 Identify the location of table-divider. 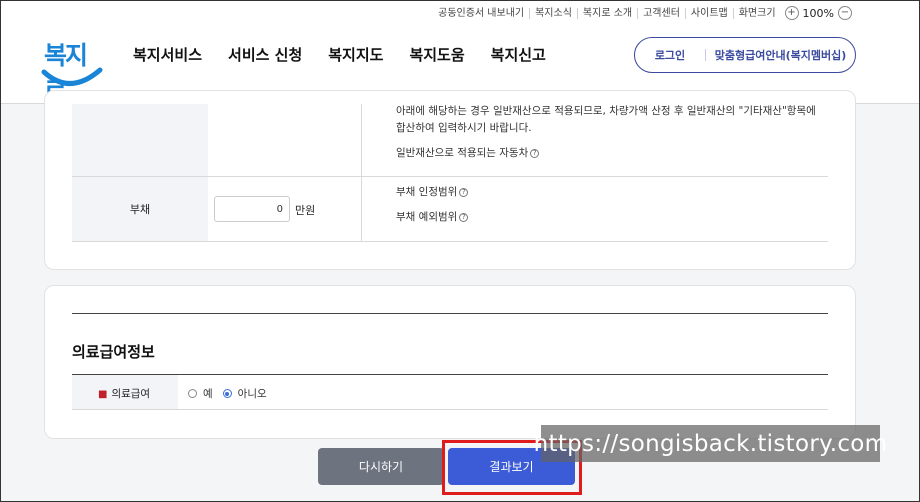
(361, 172).